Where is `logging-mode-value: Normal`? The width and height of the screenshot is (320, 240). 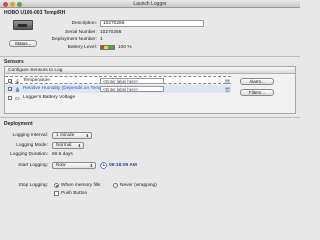
logging-mode-value: Normal is located at coordinates (64, 145).